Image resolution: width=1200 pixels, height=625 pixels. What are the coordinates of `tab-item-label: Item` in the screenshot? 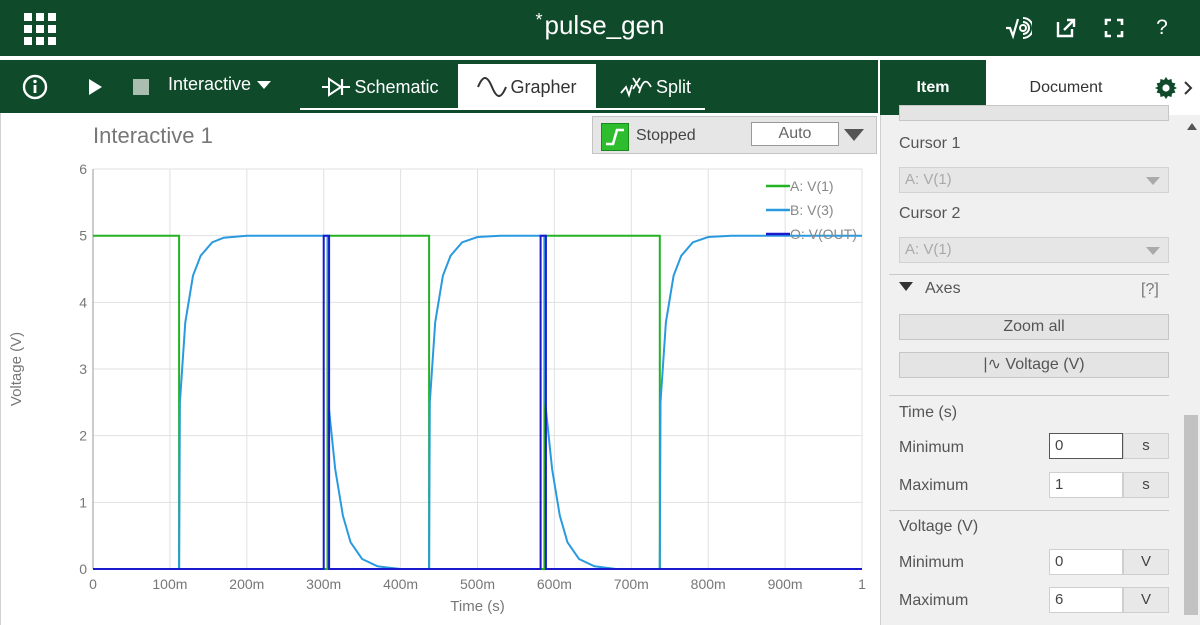 It's located at (933, 87).